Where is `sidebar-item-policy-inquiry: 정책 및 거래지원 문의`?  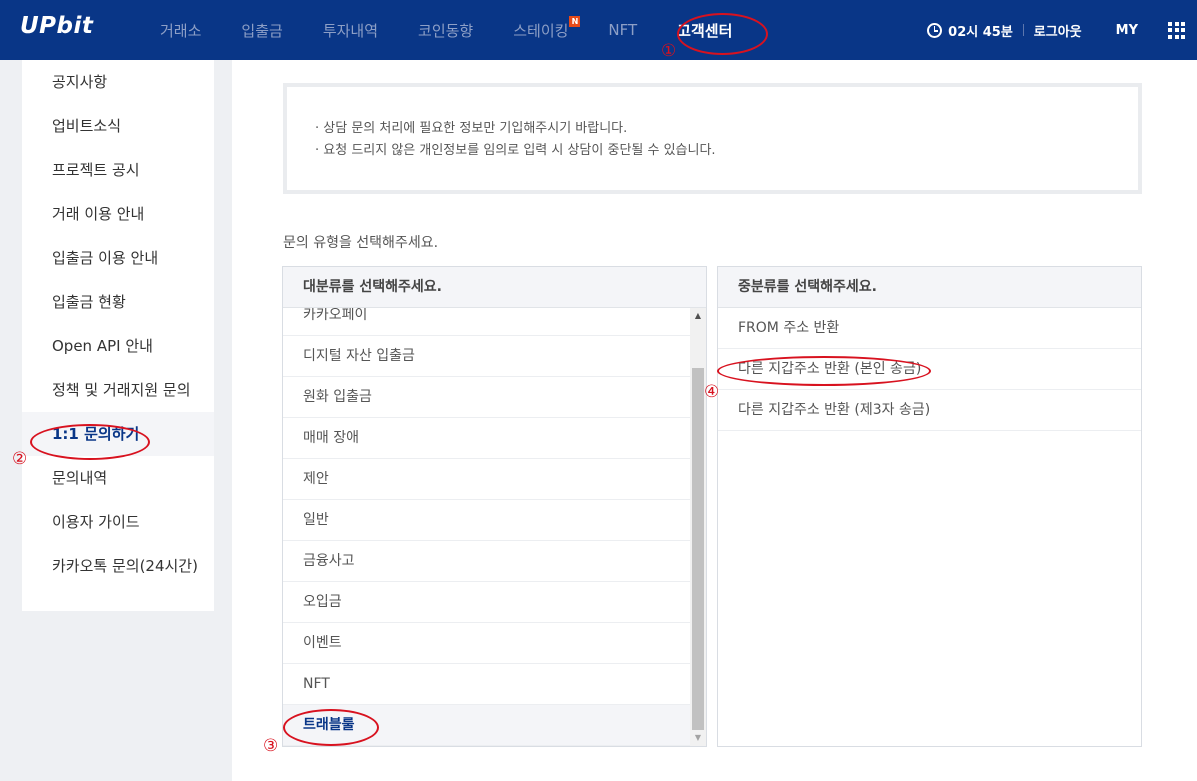
sidebar-item-policy-inquiry: 정책 및 거래지원 문의 is located at coordinates (118, 390).